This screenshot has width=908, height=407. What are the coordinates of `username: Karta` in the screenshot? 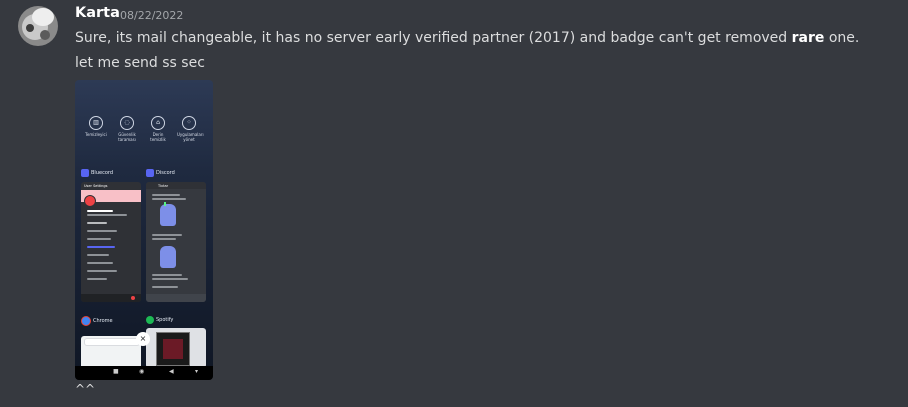 It's located at (97, 13).